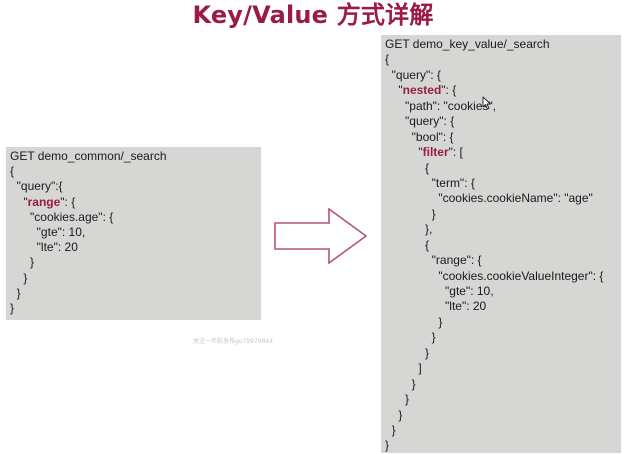 The height and width of the screenshot is (454, 626). Describe the element at coordinates (501, 291) in the screenshot. I see `right-code-line: "gte": 10,` at that location.